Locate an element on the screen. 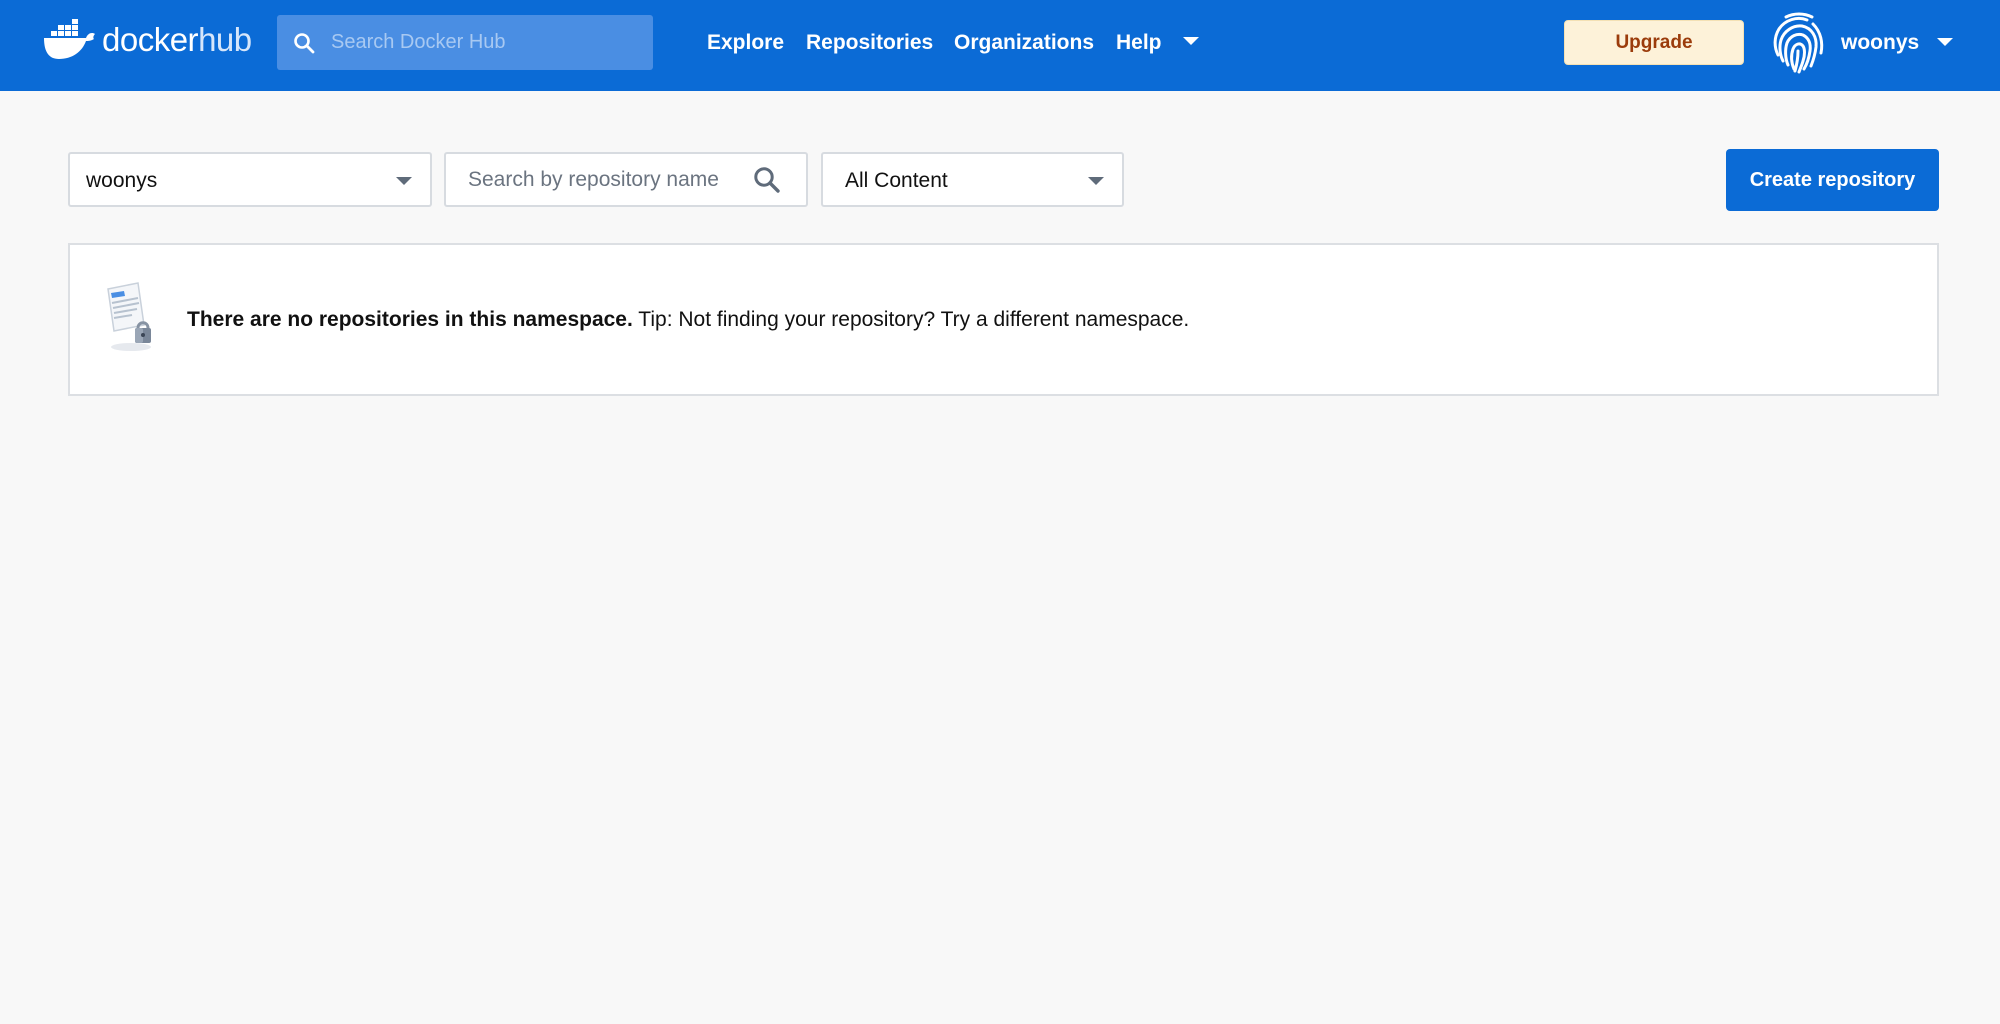  global-search-input is located at coordinates (486, 42).